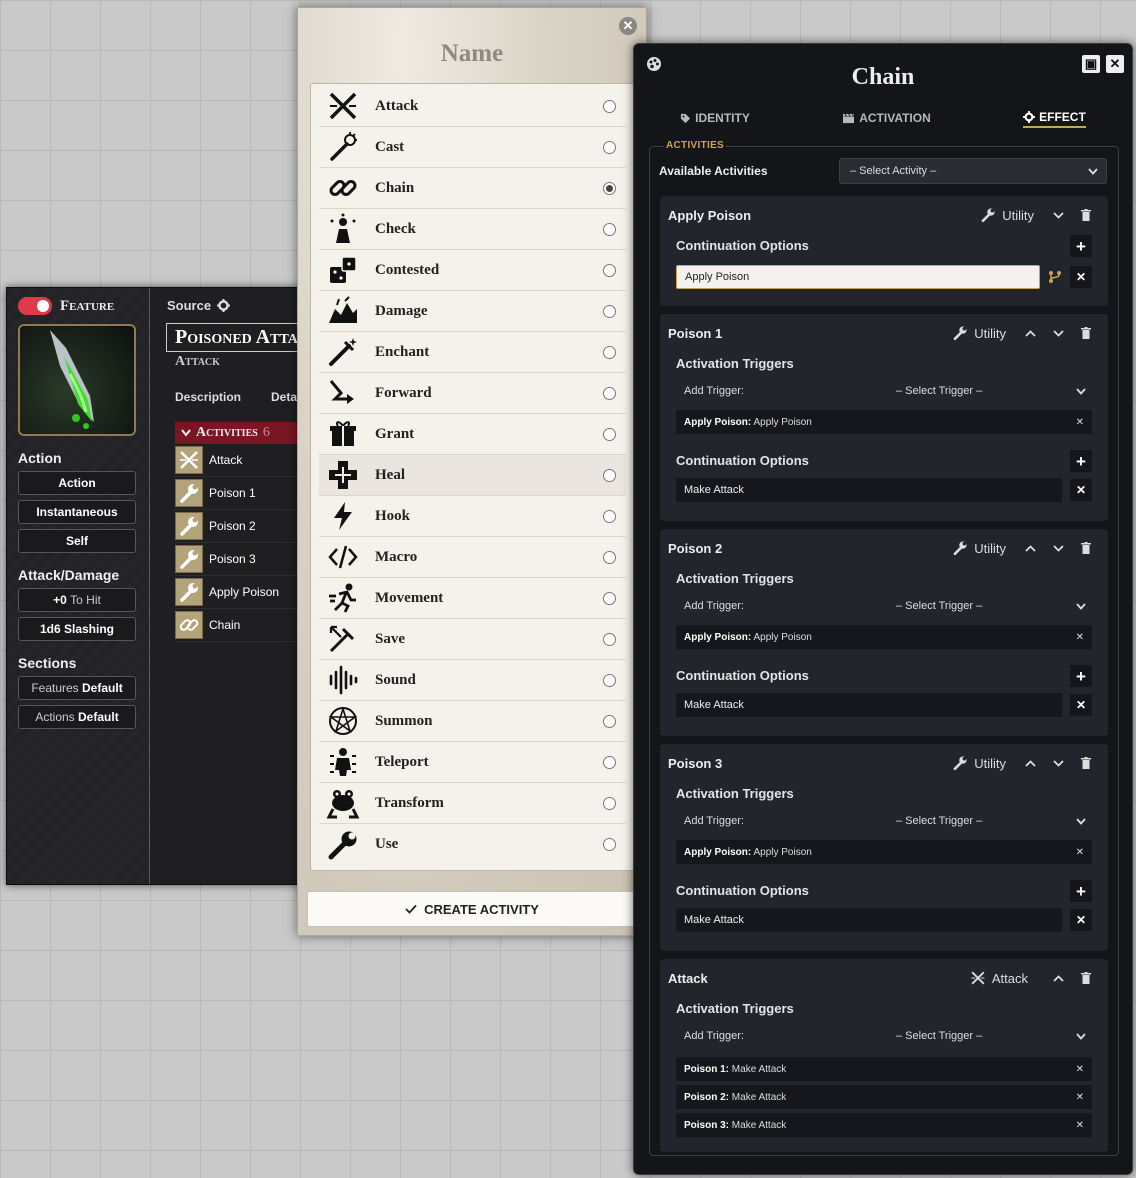  I want to click on available-activities-select: – Select Activity –, so click(973, 171).